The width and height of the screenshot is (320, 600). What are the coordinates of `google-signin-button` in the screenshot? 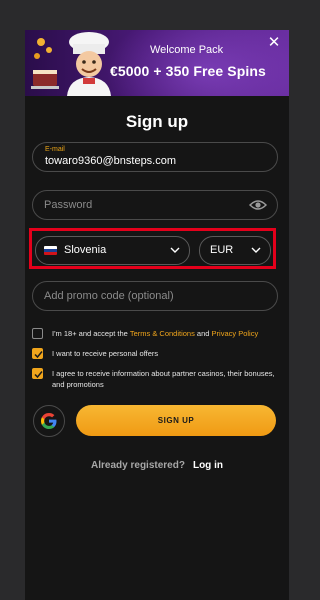 It's located at (49, 421).